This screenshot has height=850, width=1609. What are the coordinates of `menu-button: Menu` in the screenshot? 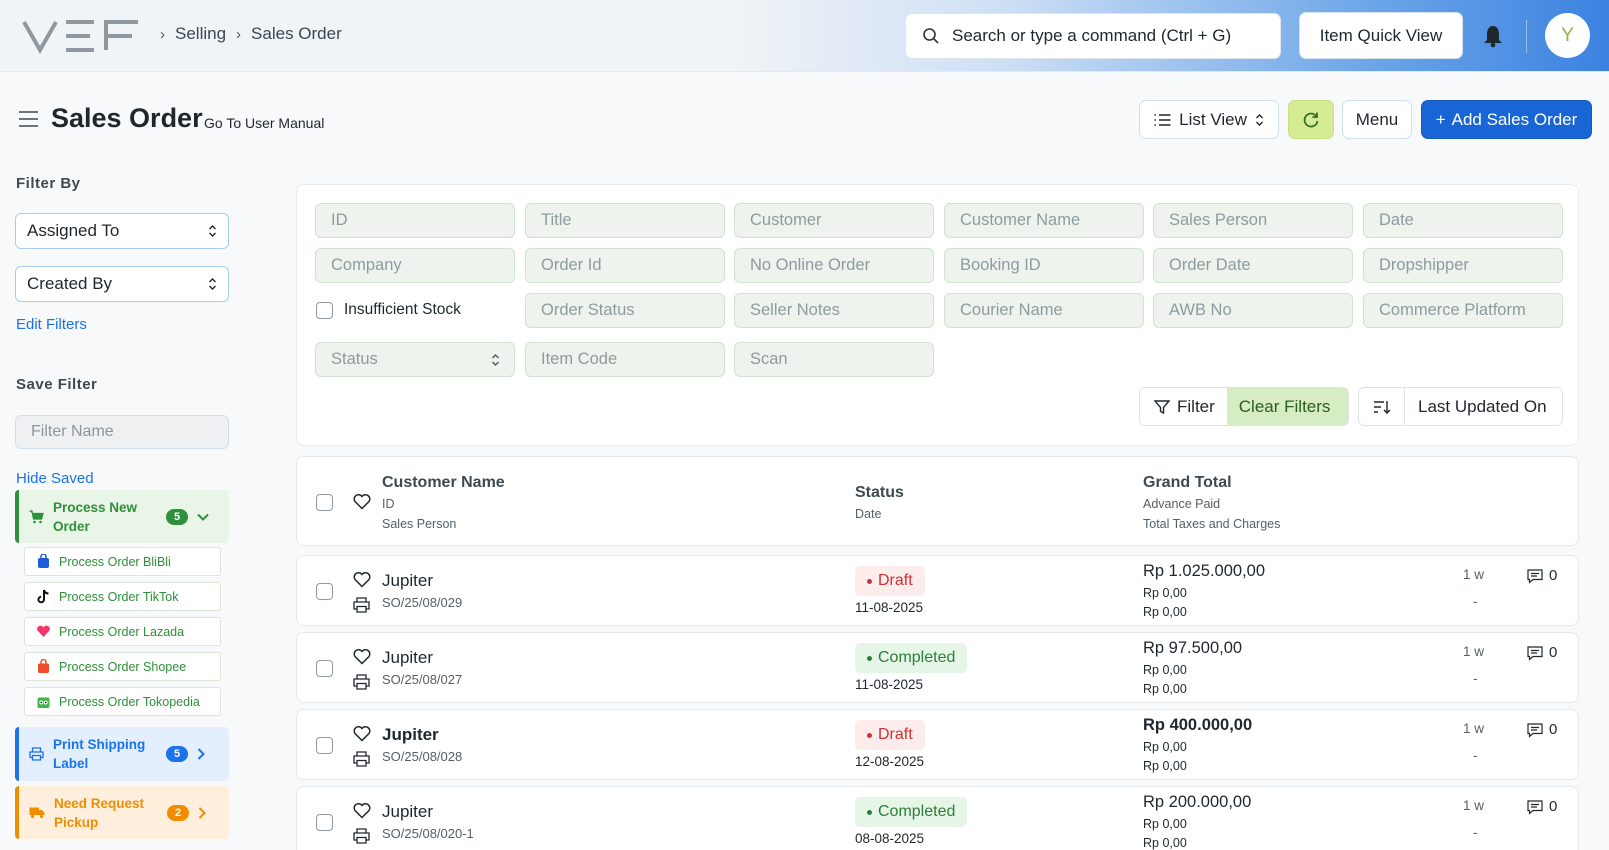 It's located at (1377, 119).